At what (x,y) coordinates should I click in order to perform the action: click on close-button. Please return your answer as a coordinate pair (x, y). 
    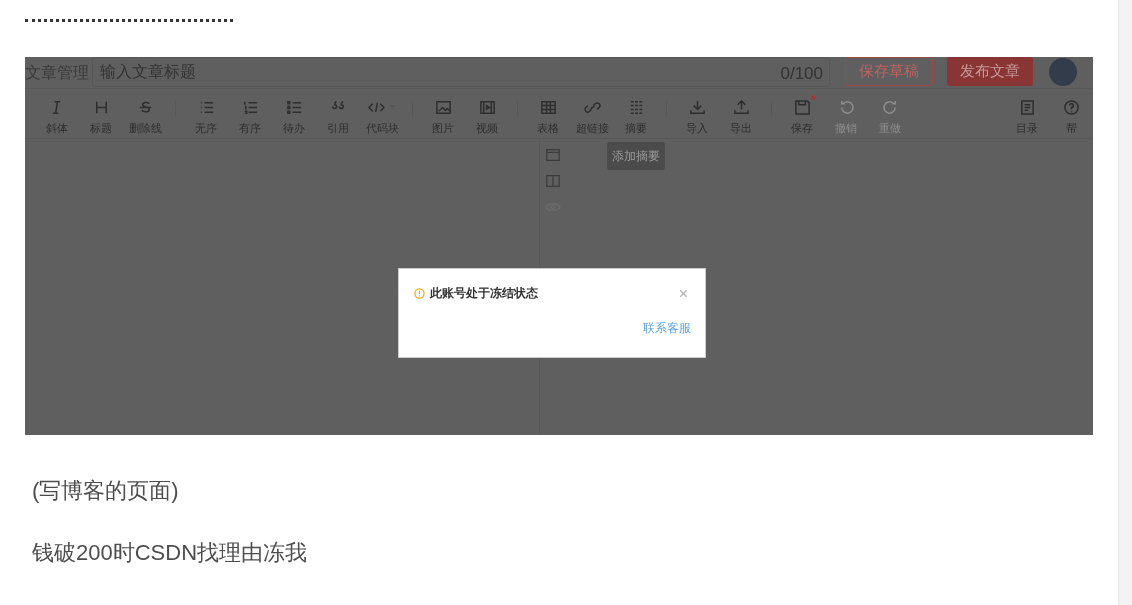
    Looking at the image, I should click on (683, 293).